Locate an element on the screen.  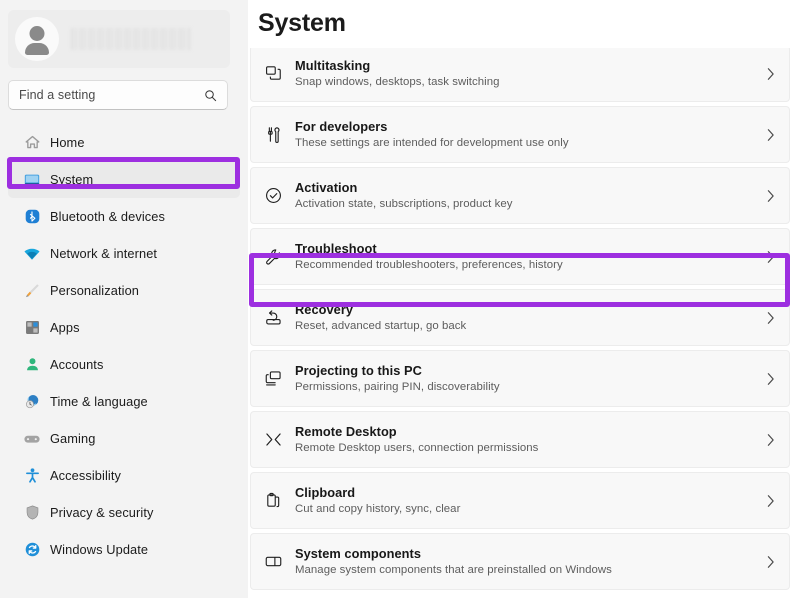
person-avatar-icon is located at coordinates (37, 39).